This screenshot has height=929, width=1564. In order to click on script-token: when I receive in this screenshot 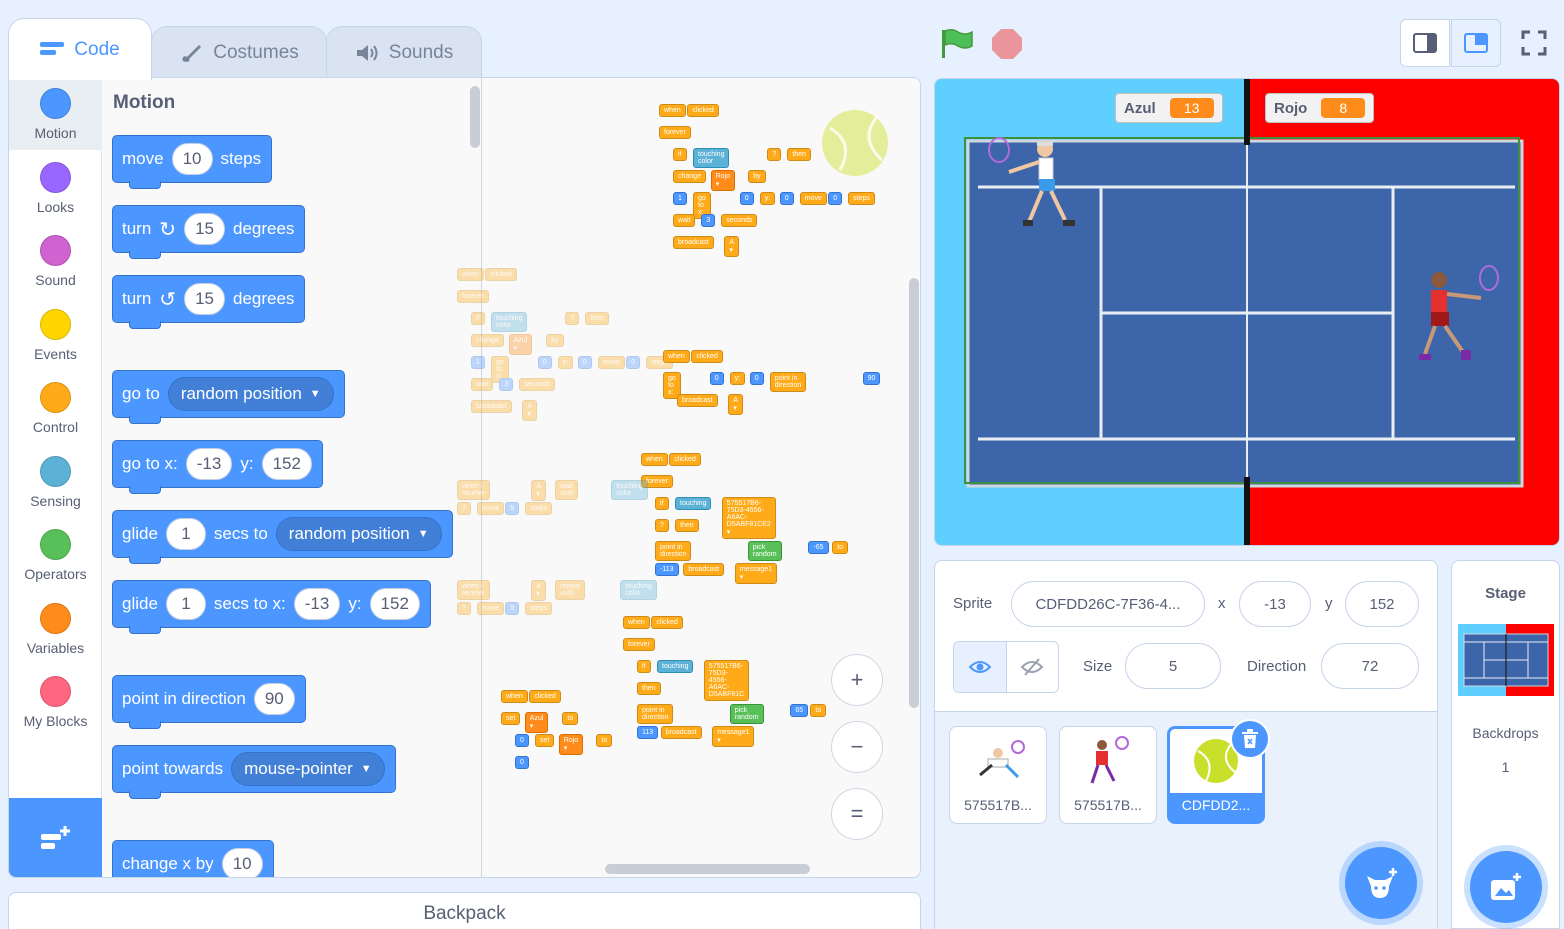, I will do `click(473, 490)`.